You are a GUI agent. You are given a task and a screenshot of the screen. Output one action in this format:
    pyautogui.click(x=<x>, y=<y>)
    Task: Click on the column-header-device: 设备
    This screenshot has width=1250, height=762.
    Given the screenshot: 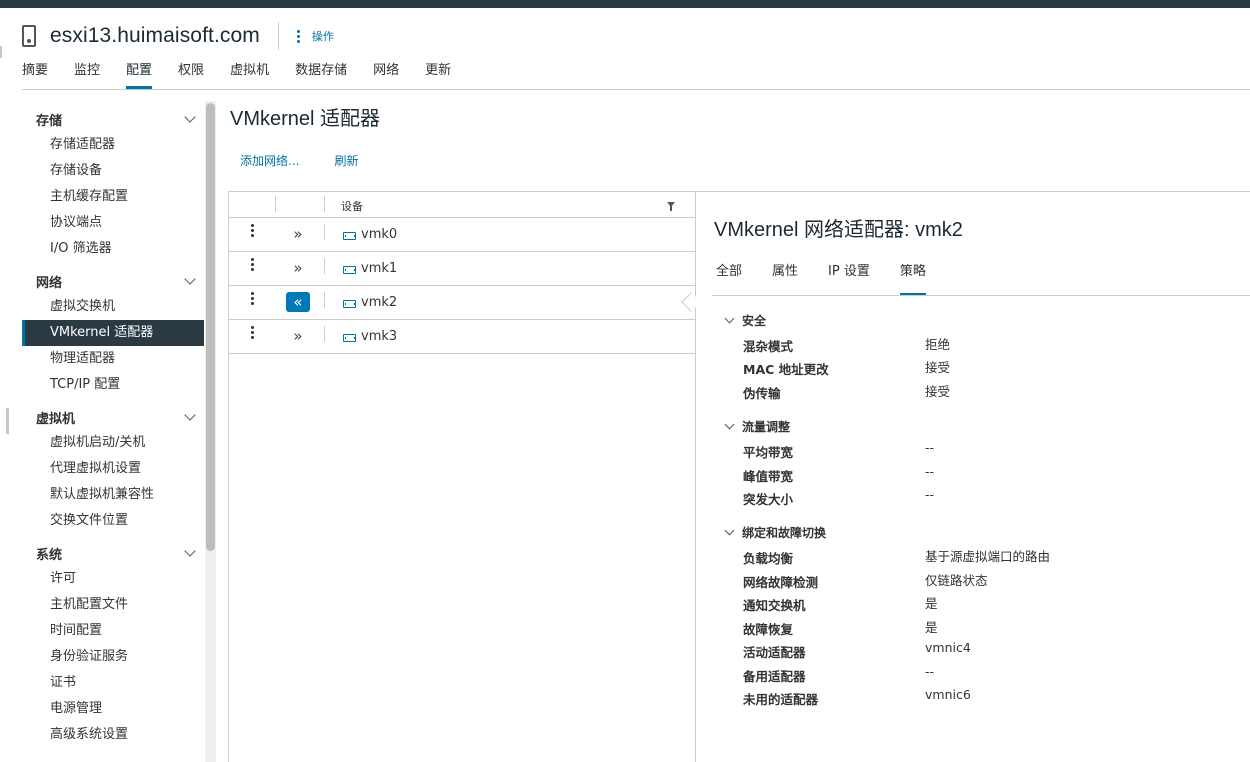 What is the action you would take?
    pyautogui.click(x=352, y=206)
    